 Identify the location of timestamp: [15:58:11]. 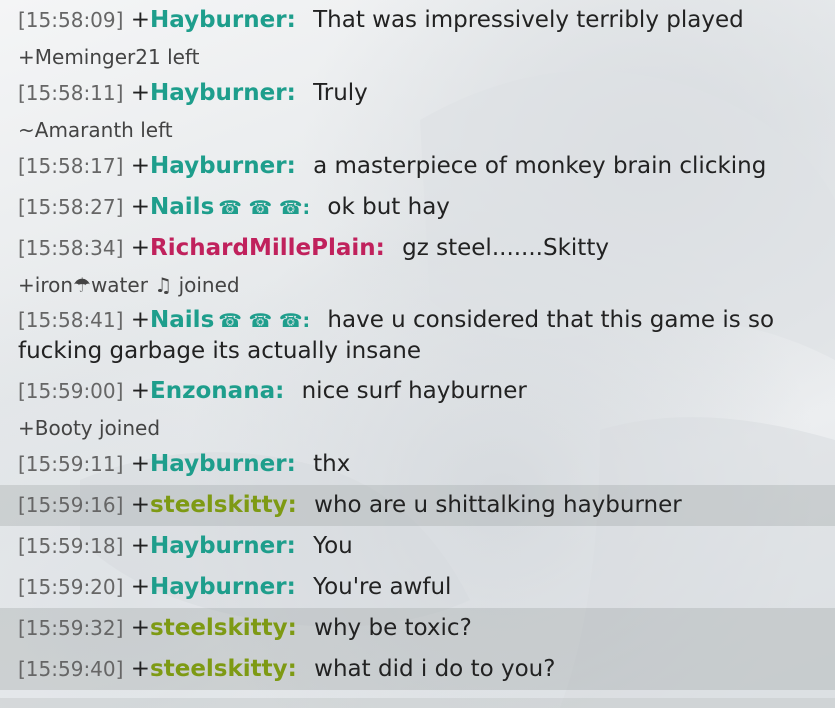
(71, 93).